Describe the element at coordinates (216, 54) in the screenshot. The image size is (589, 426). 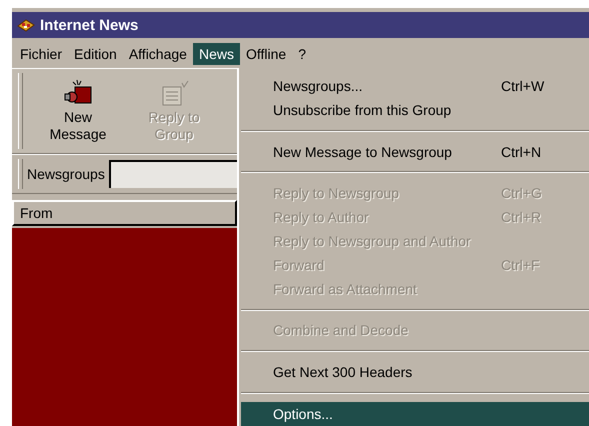
I see `menu-item: News` at that location.